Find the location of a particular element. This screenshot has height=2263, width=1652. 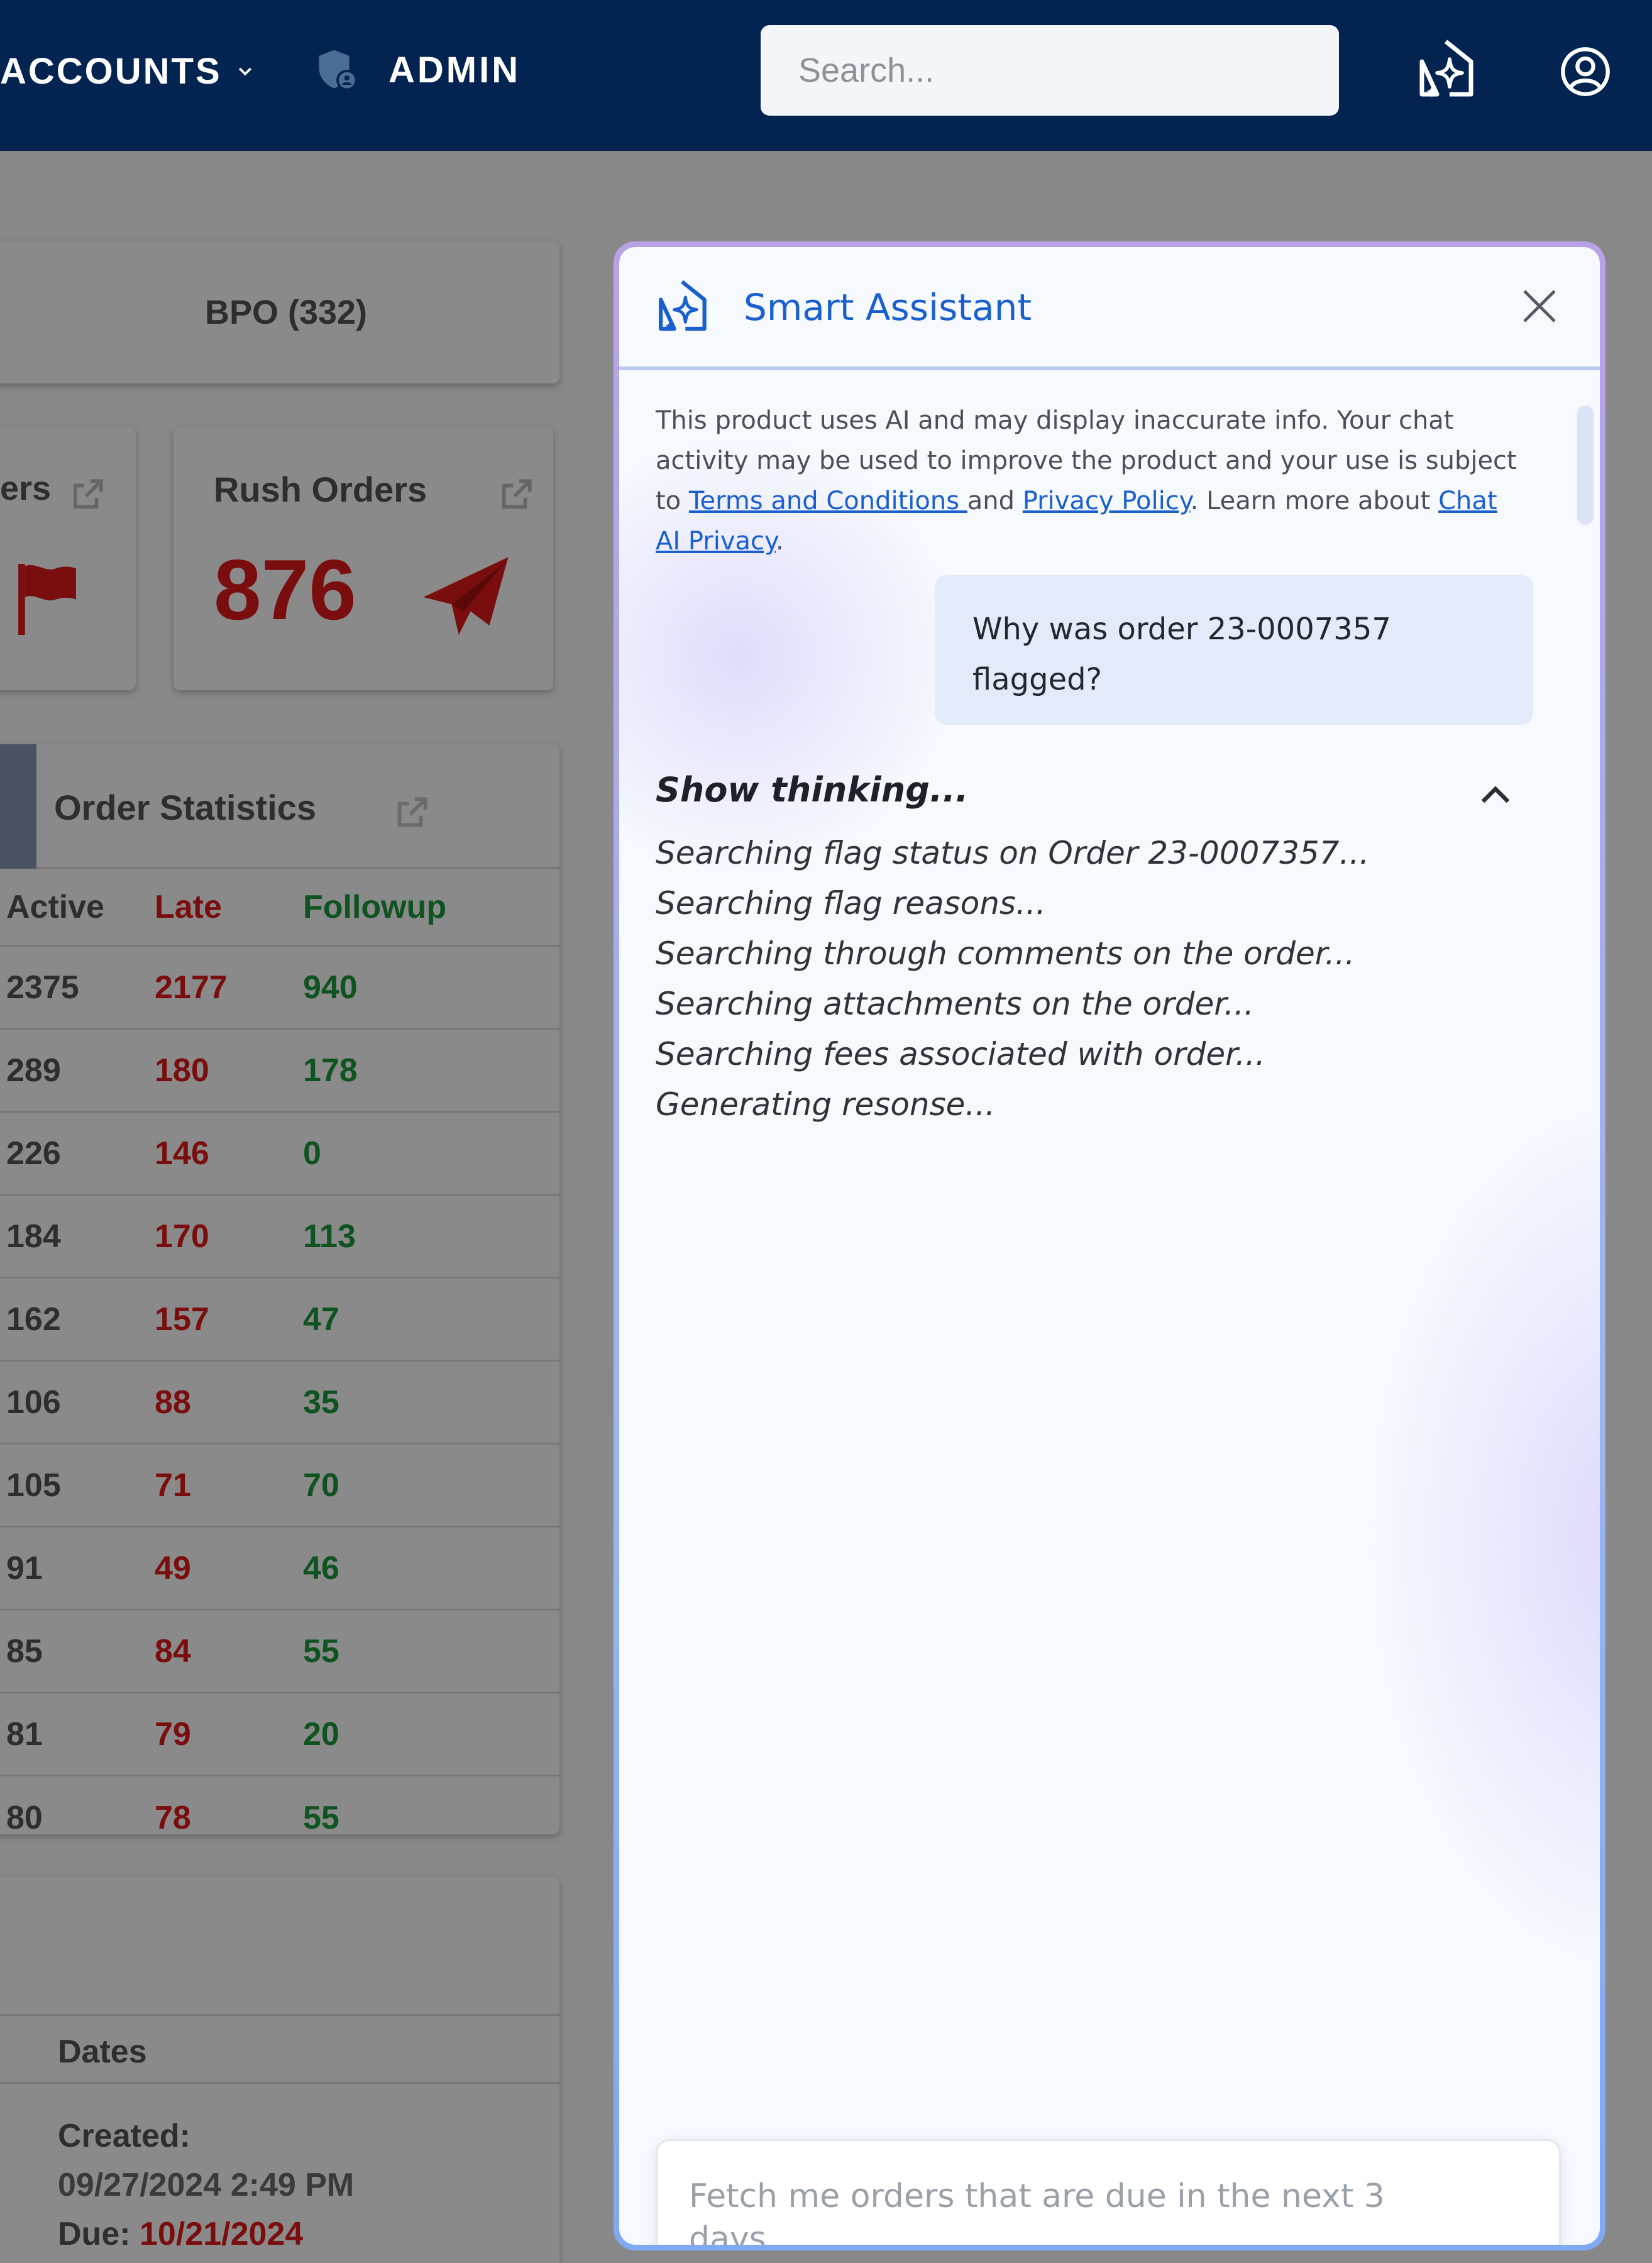

cell-followup: 113 is located at coordinates (330, 1236).